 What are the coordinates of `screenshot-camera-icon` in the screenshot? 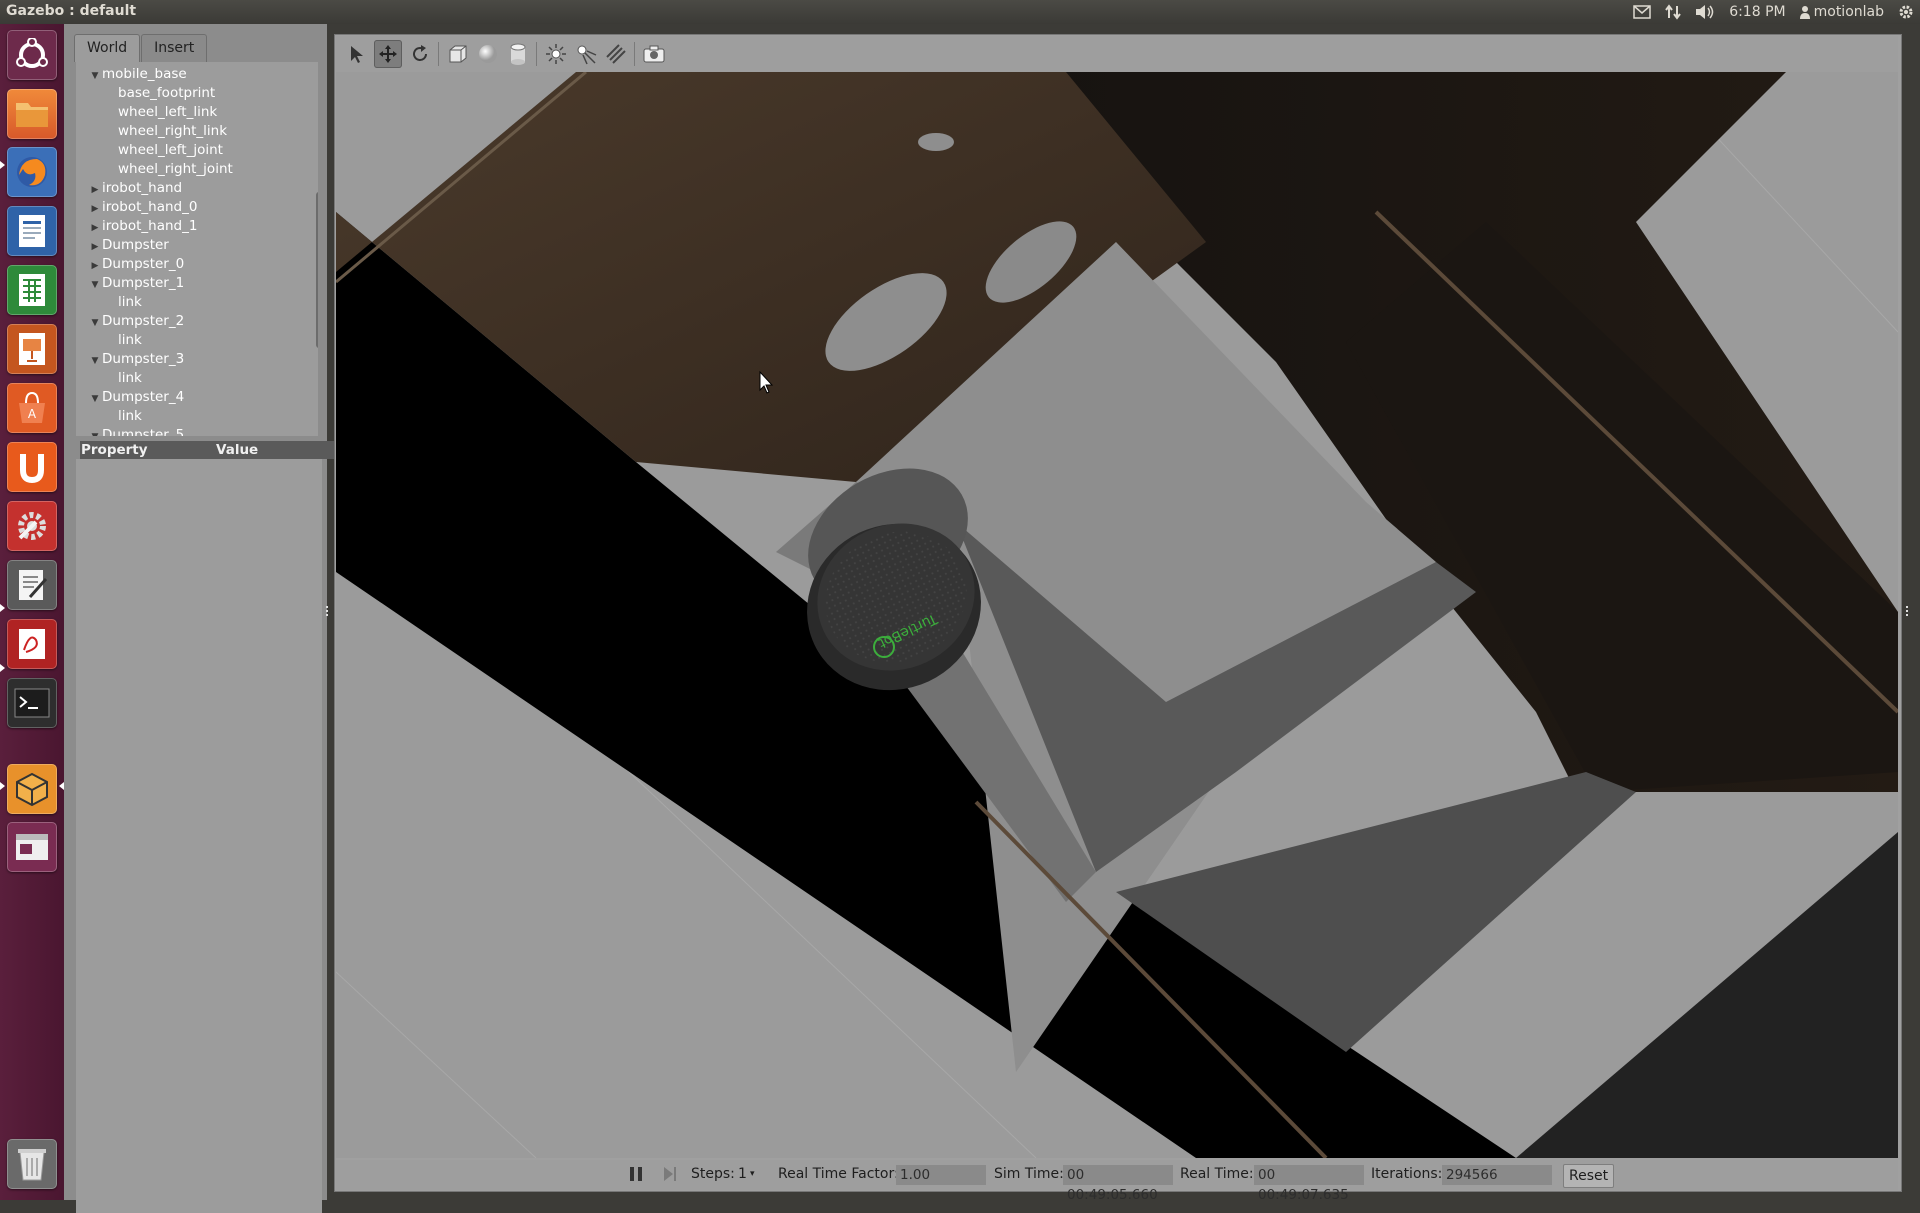 It's located at (654, 54).